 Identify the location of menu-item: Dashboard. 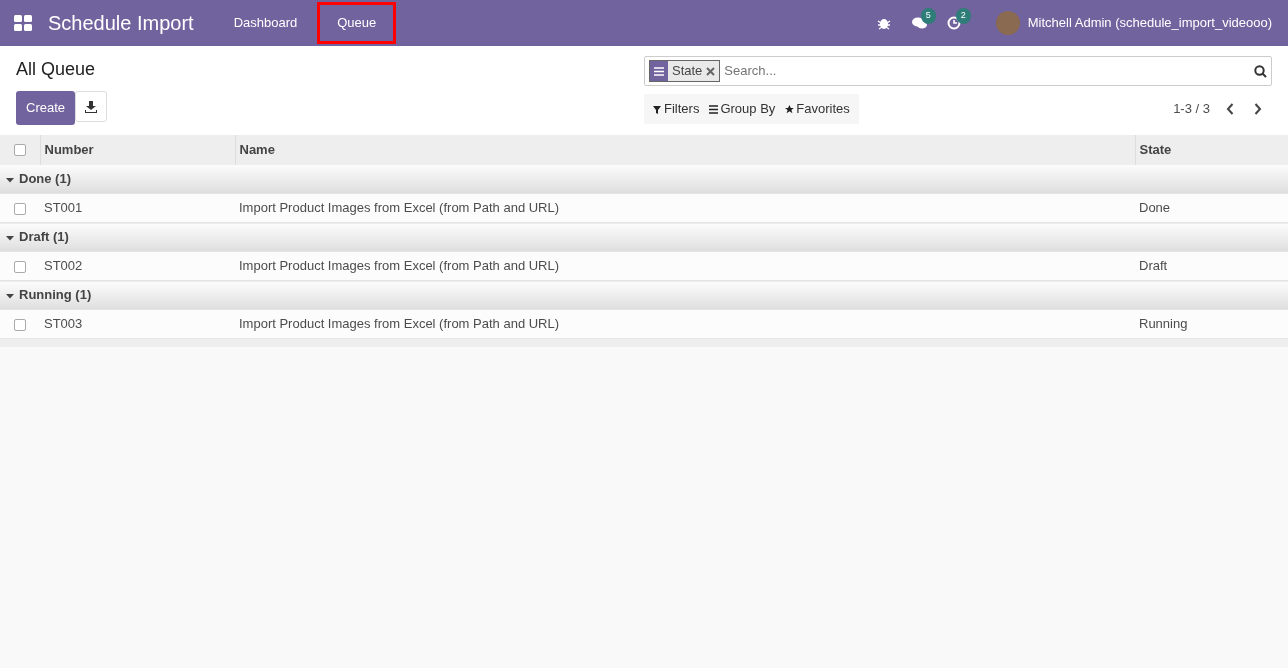
(265, 23).